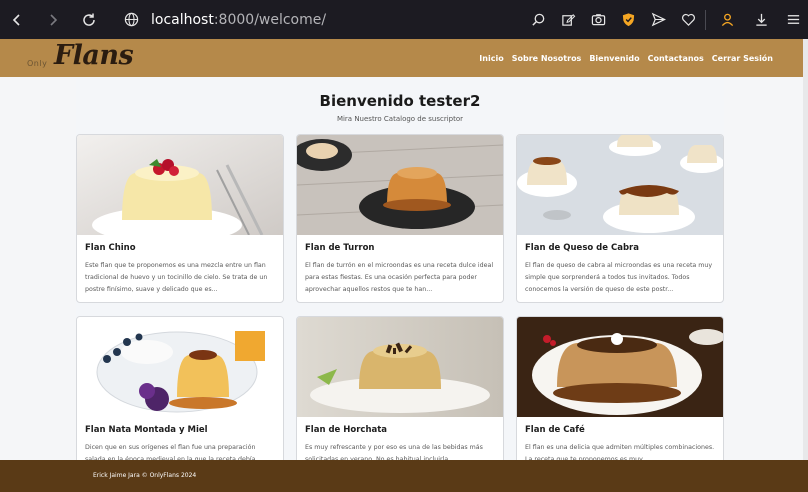 The width and height of the screenshot is (808, 492). Describe the element at coordinates (598, 20) in the screenshot. I see `camera-icon` at that location.